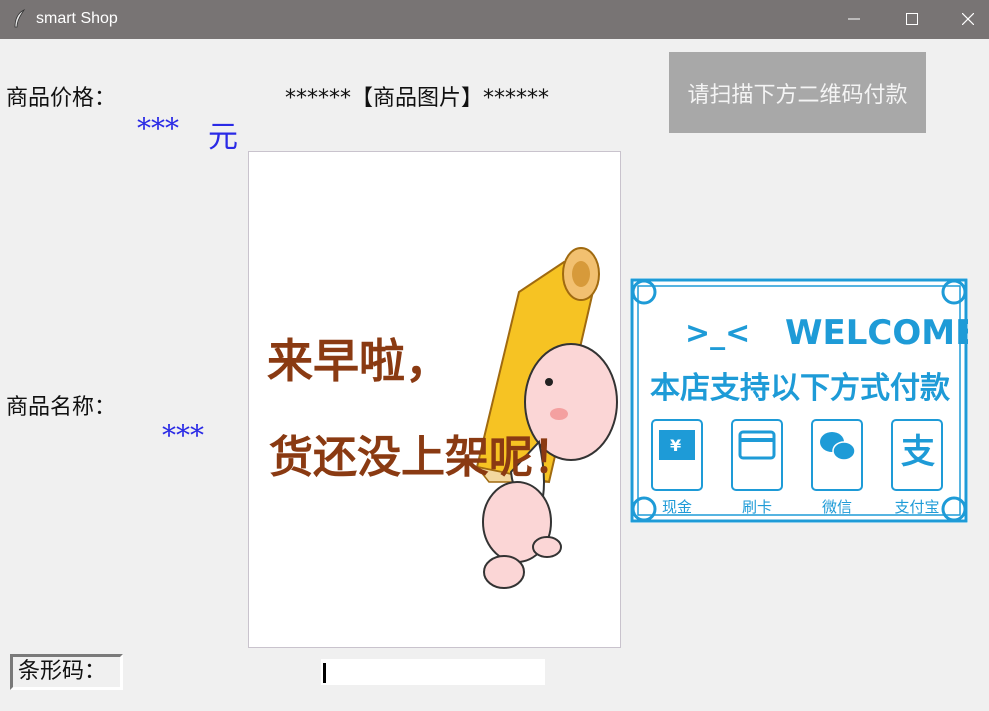  I want to click on text-caret, so click(324, 673).